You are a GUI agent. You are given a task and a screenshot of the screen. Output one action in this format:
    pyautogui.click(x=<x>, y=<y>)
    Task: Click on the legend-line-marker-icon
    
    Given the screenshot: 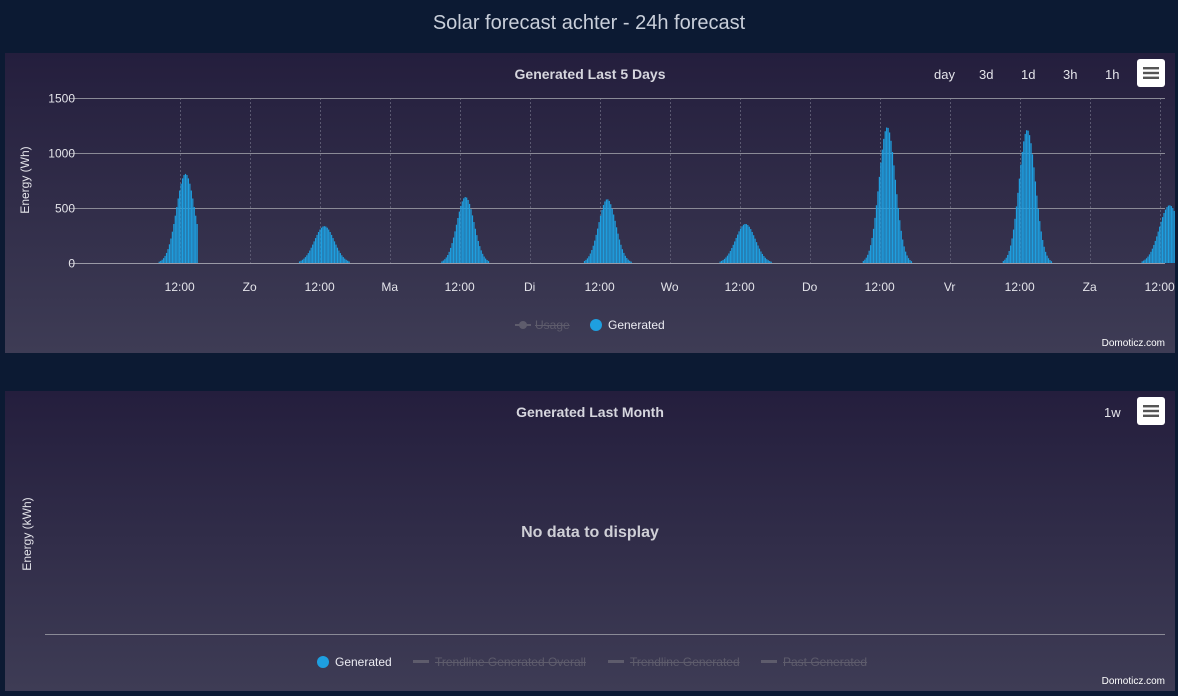 What is the action you would take?
    pyautogui.click(x=523, y=324)
    